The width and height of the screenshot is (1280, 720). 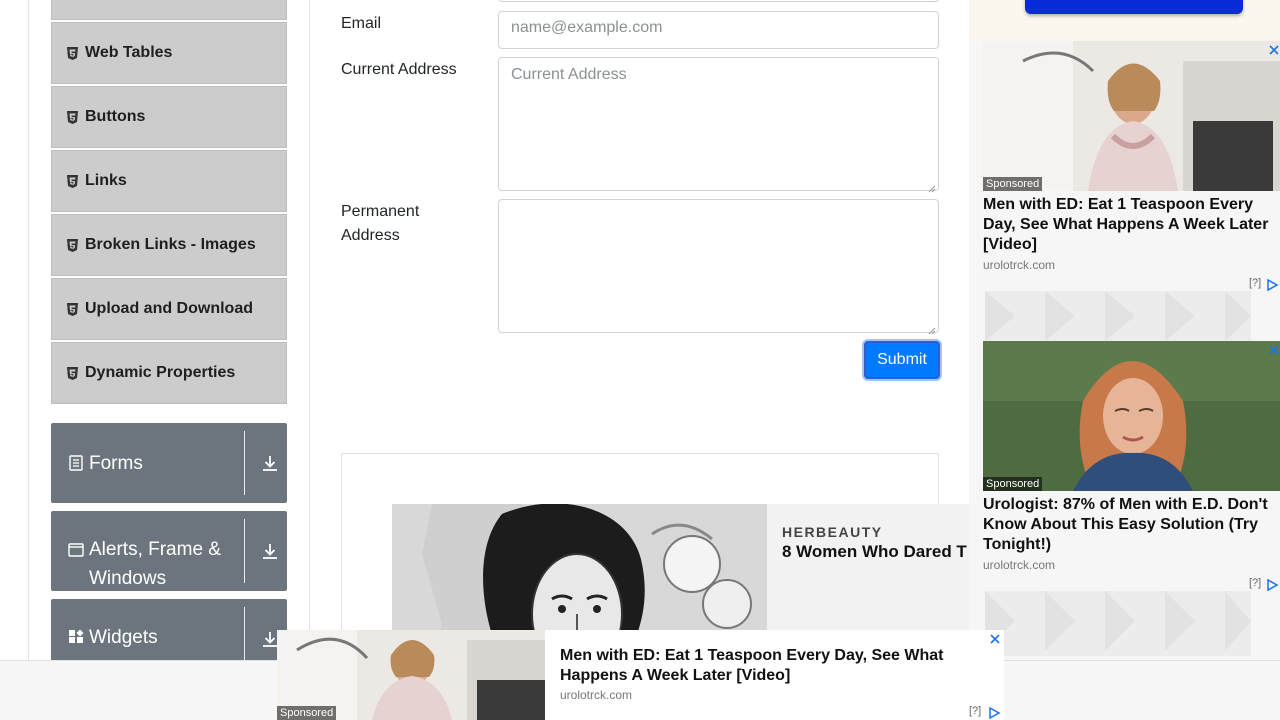 What do you see at coordinates (361, 23) in the screenshot?
I see `email-label: Email` at bounding box center [361, 23].